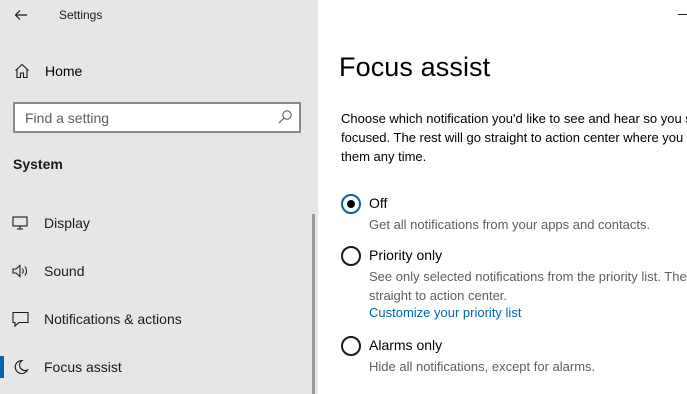 The image size is (687, 394). What do you see at coordinates (83, 367) in the screenshot?
I see `sidebar-item-label: Focus assist` at bounding box center [83, 367].